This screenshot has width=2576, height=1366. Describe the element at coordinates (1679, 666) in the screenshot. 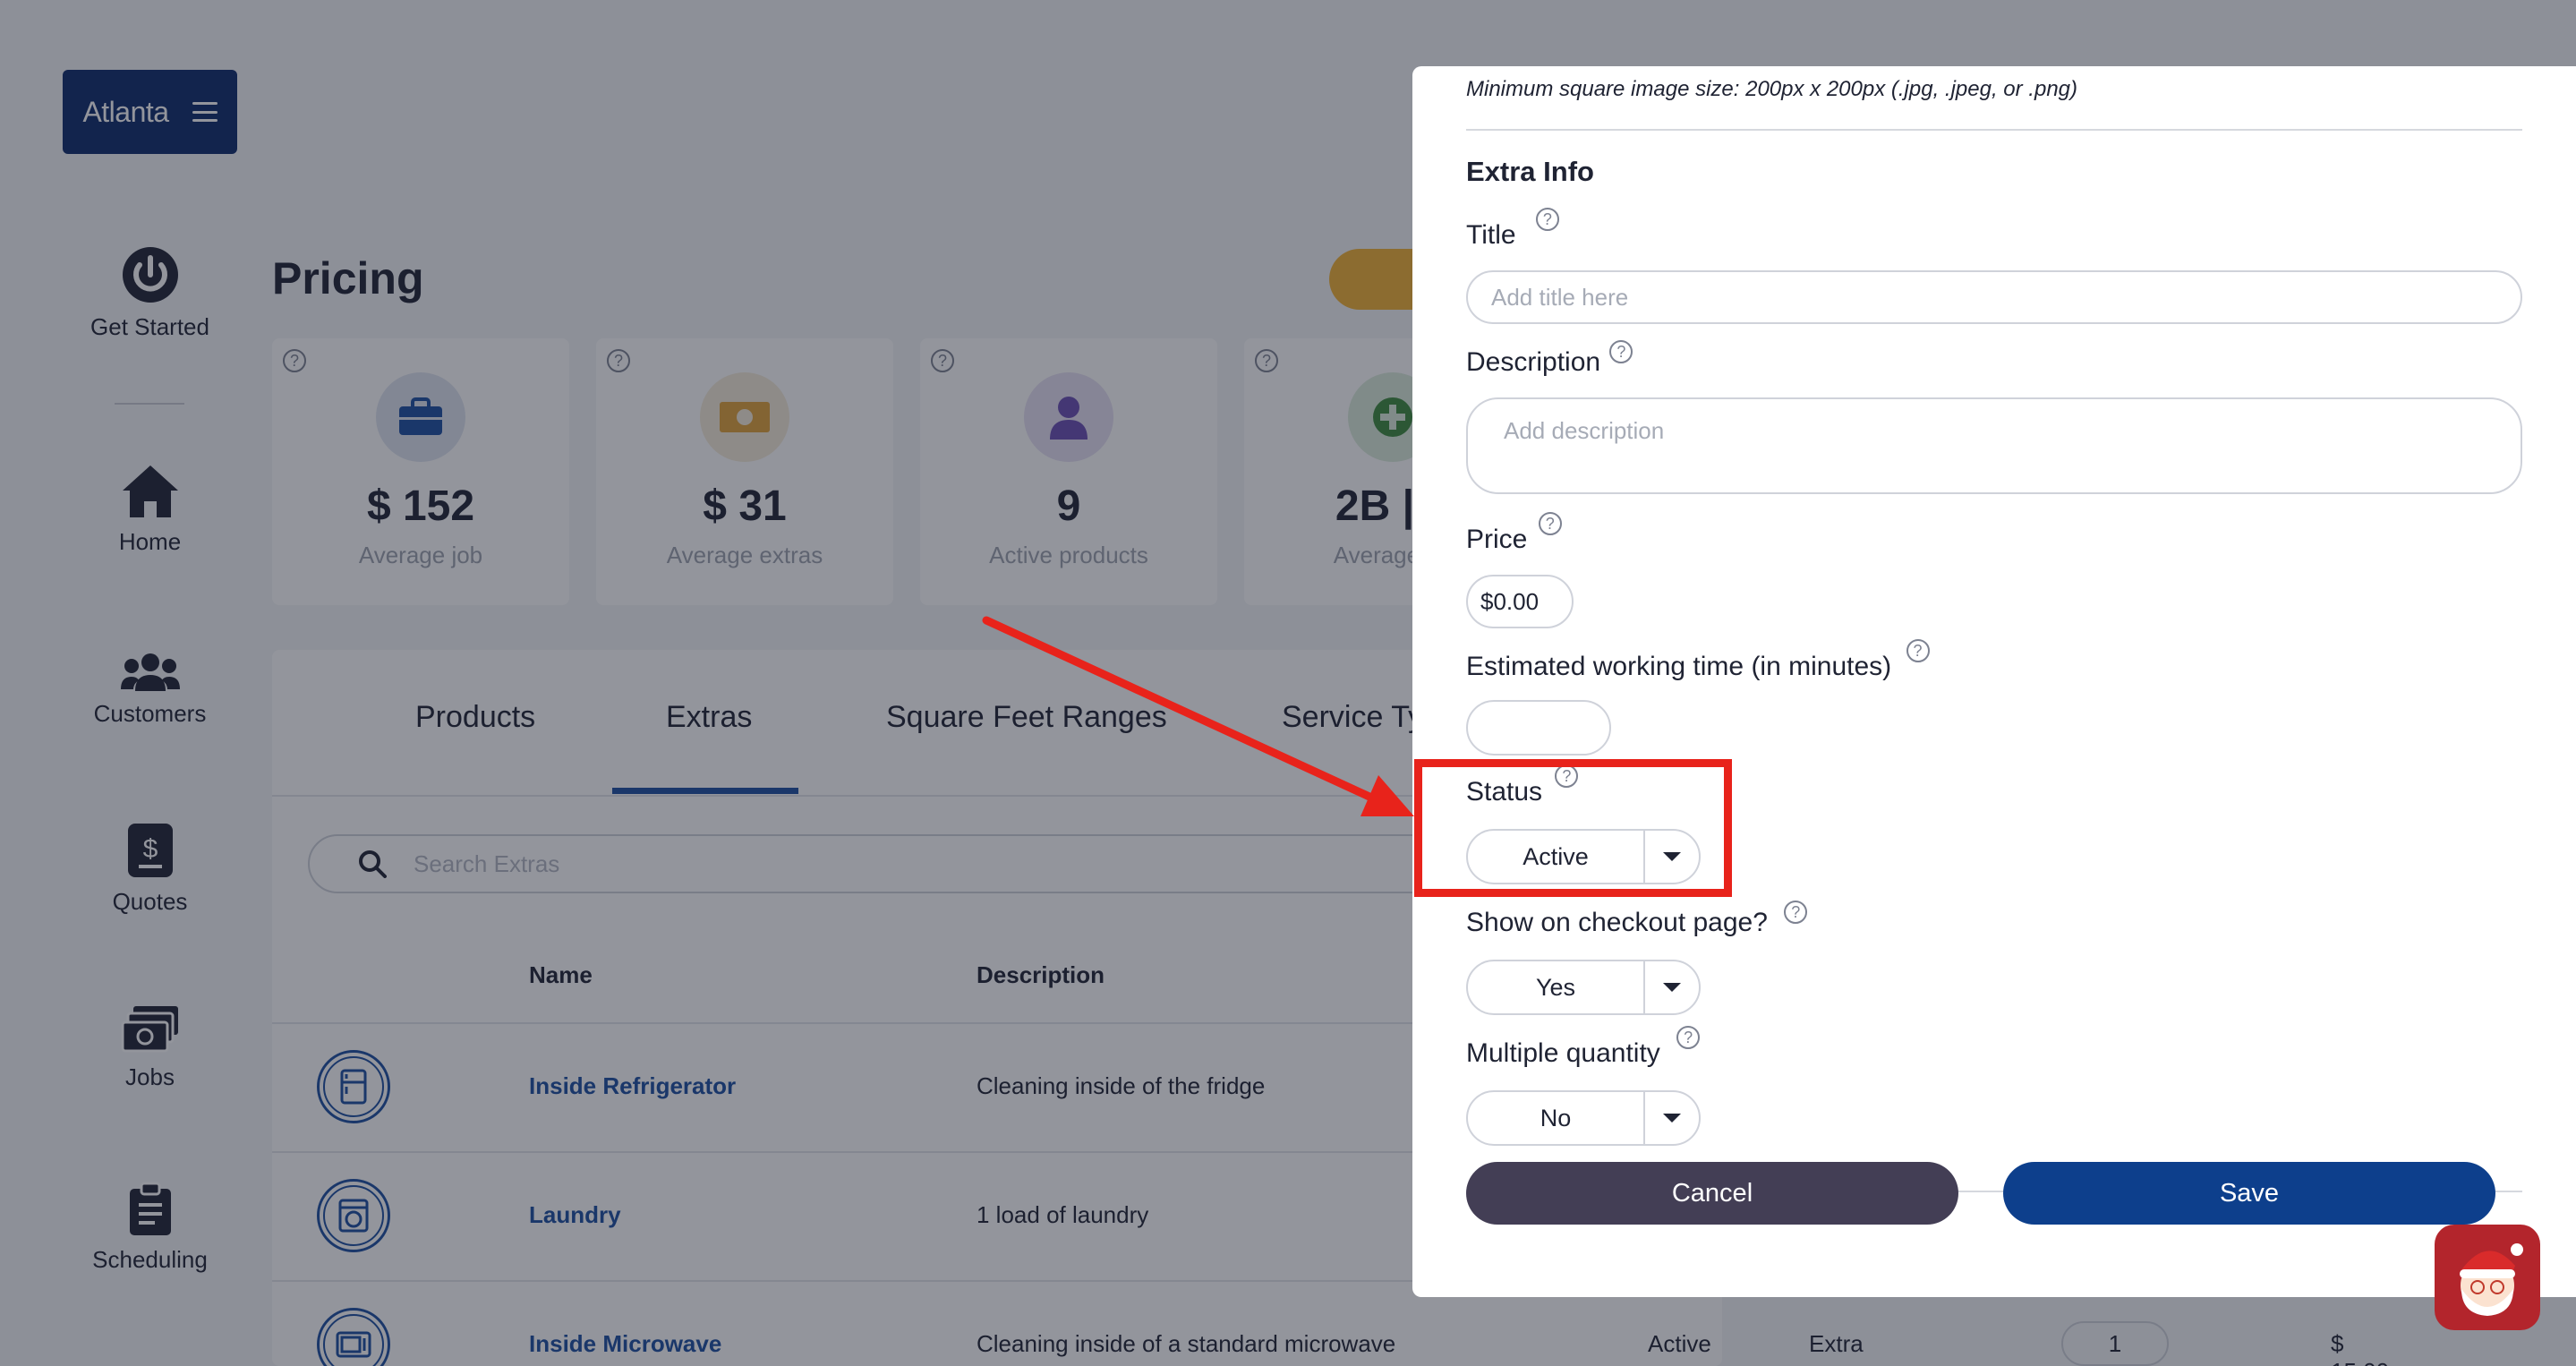

I see `working-time-label-text: Estimated working time (in minutes)` at that location.